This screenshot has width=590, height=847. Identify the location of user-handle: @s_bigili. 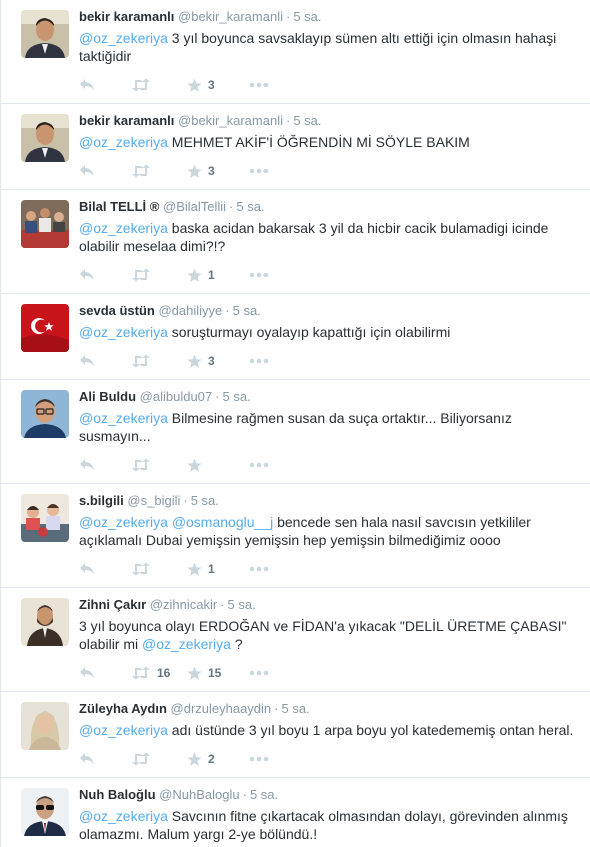
(153, 500).